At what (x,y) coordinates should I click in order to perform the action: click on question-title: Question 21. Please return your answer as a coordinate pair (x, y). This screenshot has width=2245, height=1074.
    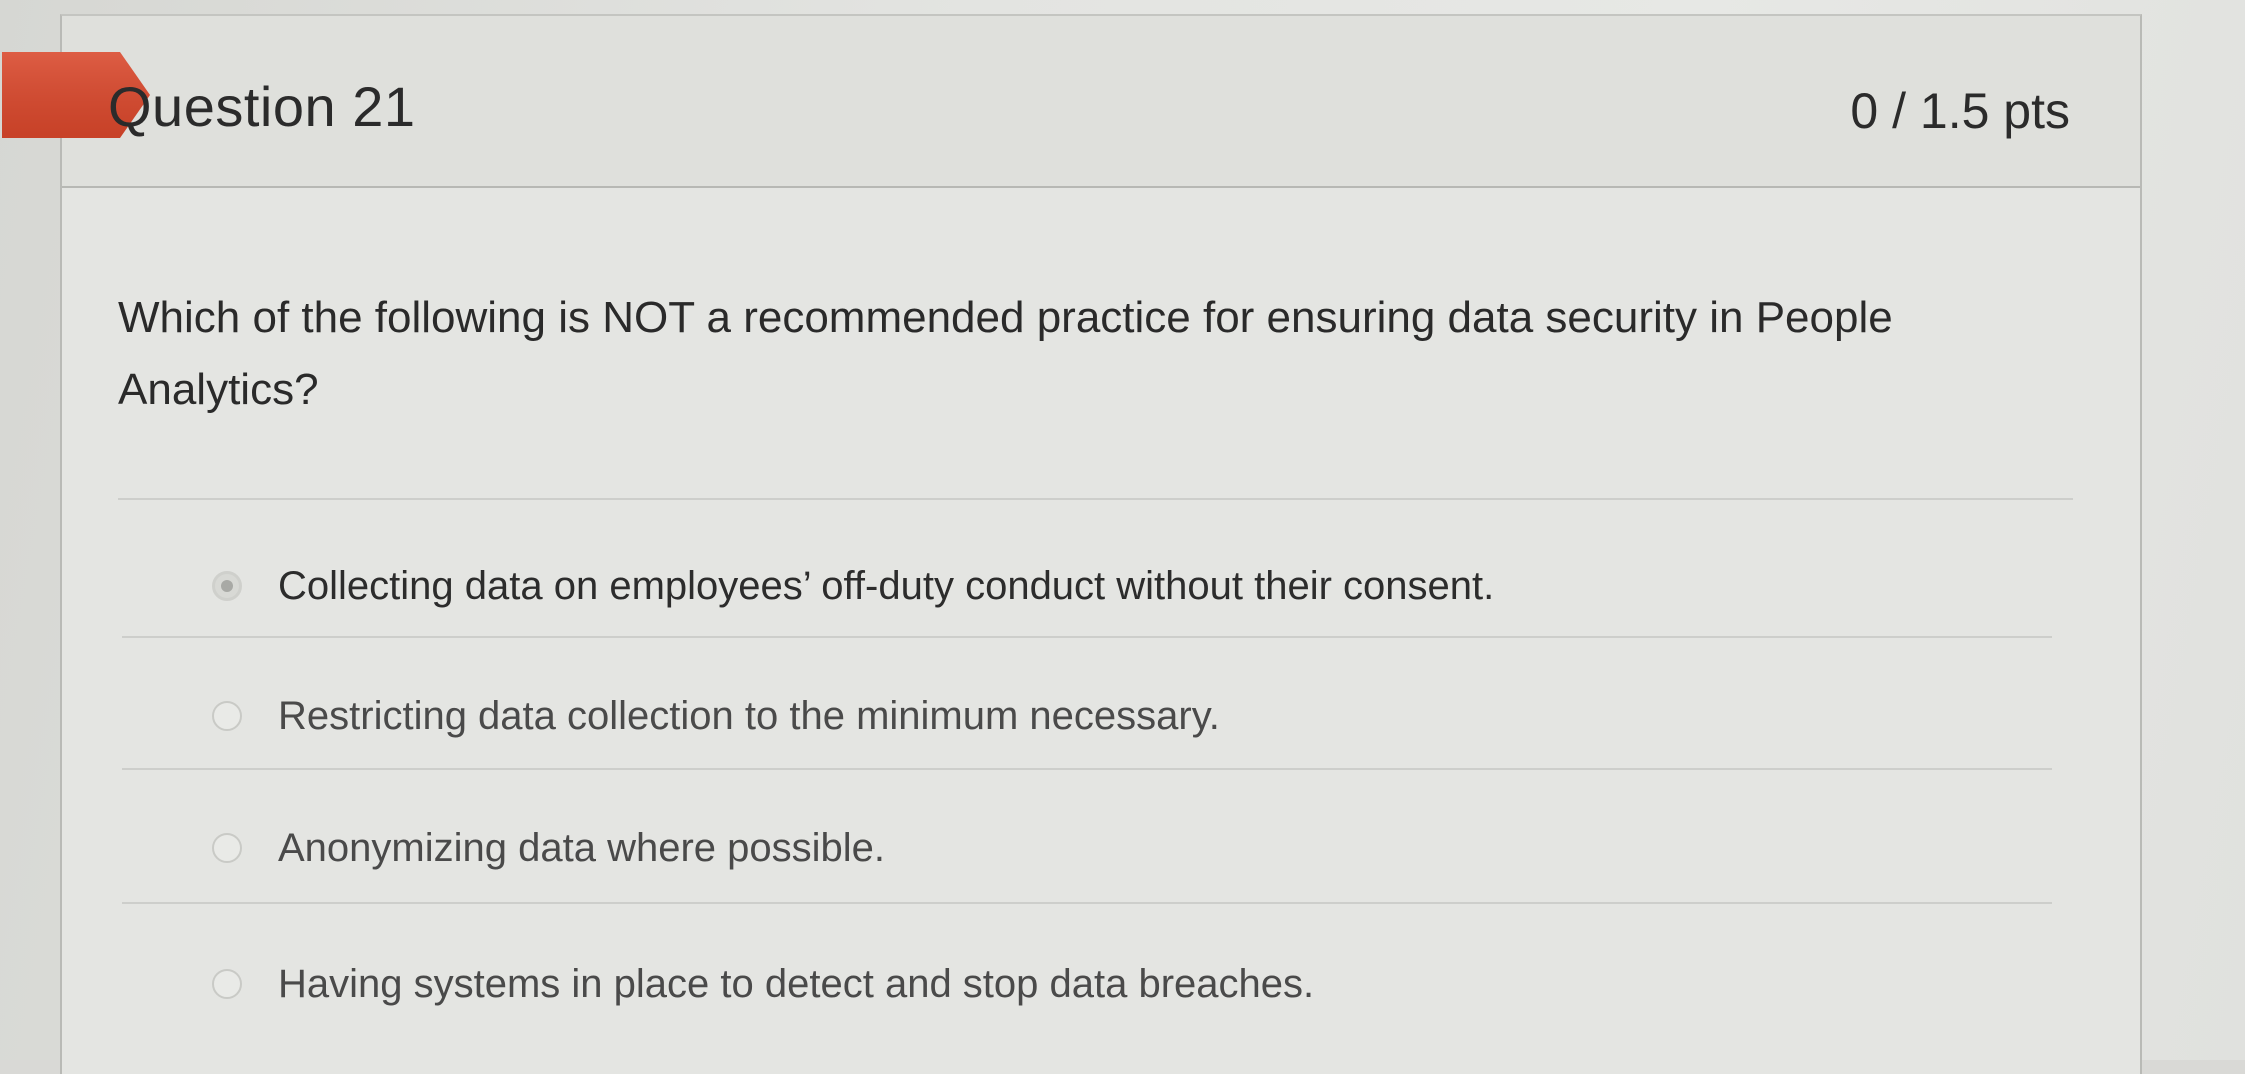
    Looking at the image, I should click on (262, 106).